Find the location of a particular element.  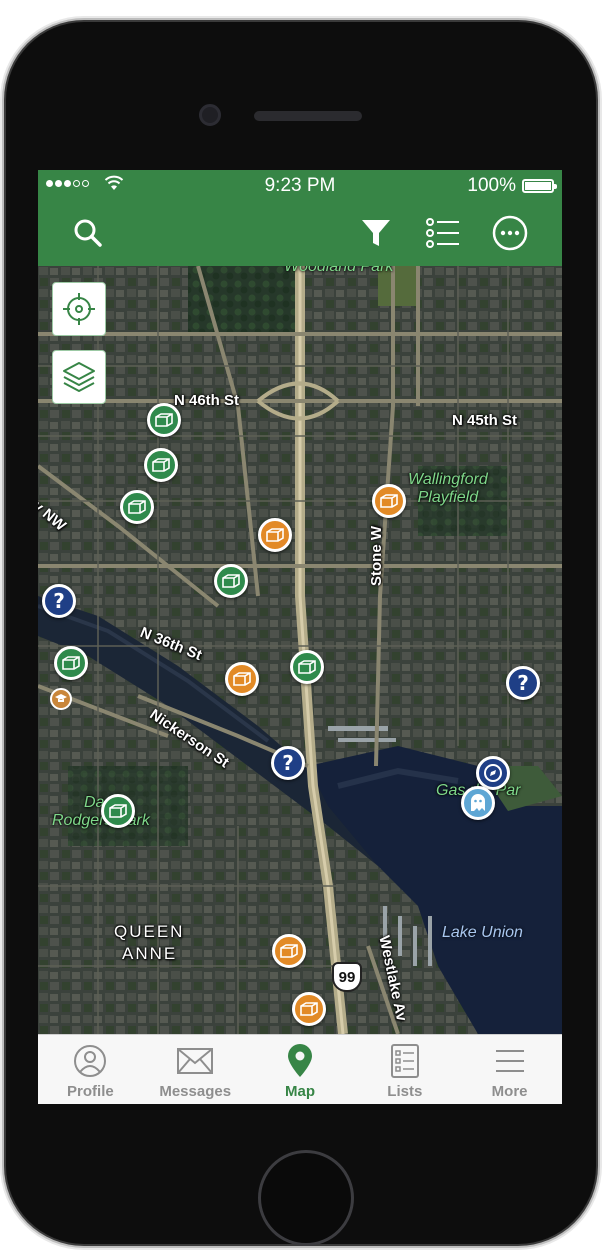

hamburger-icon is located at coordinates (509, 1061).